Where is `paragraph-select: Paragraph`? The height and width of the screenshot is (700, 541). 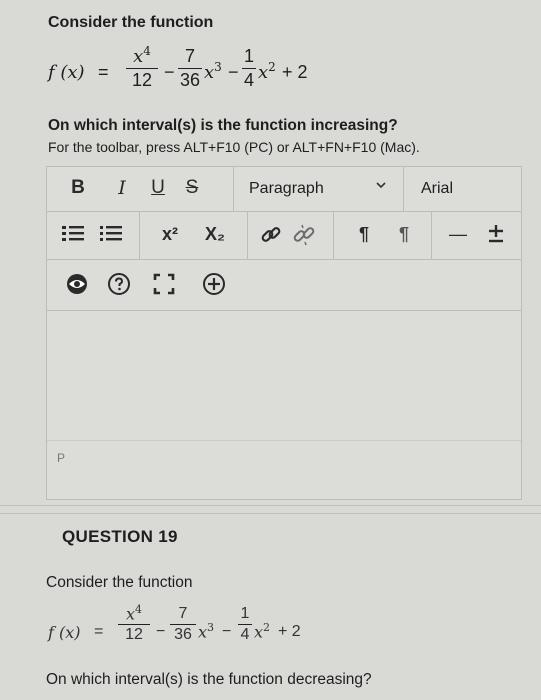 paragraph-select: Paragraph is located at coordinates (319, 189).